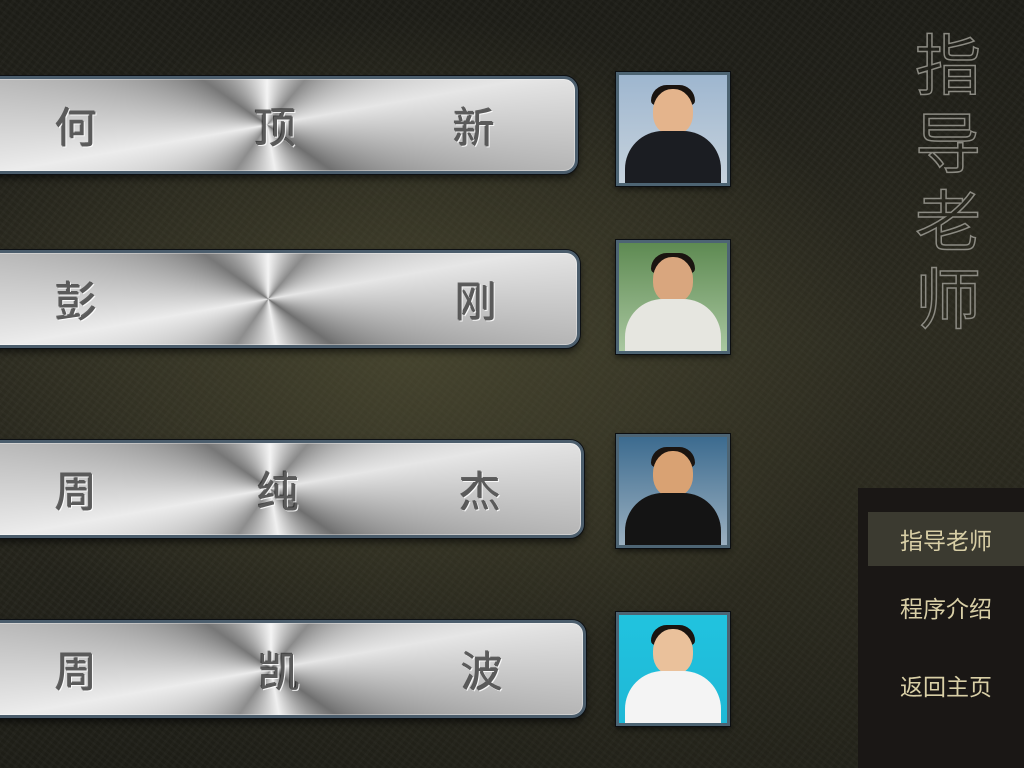 The image size is (1024, 768). What do you see at coordinates (473, 128) in the screenshot?
I see `name-char: 新` at bounding box center [473, 128].